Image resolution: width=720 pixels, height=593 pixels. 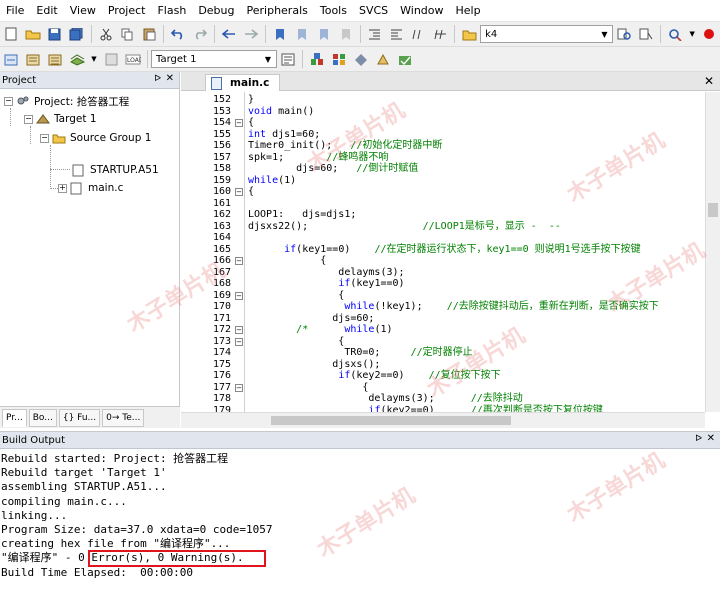 What do you see at coordinates (317, 59) in the screenshot?
I see `manage-components-icon` at bounding box center [317, 59].